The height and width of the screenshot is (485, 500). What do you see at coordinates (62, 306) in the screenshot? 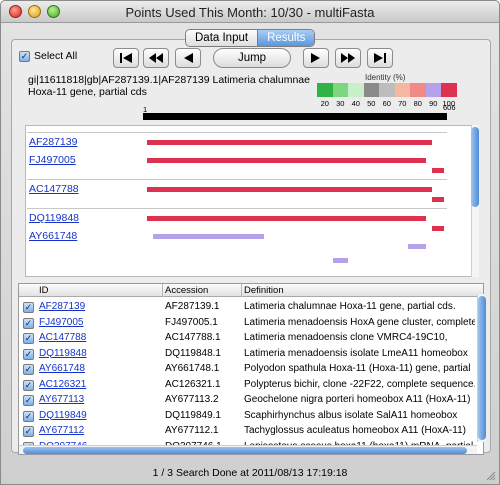
I see `row-id-link: AF287139` at bounding box center [62, 306].